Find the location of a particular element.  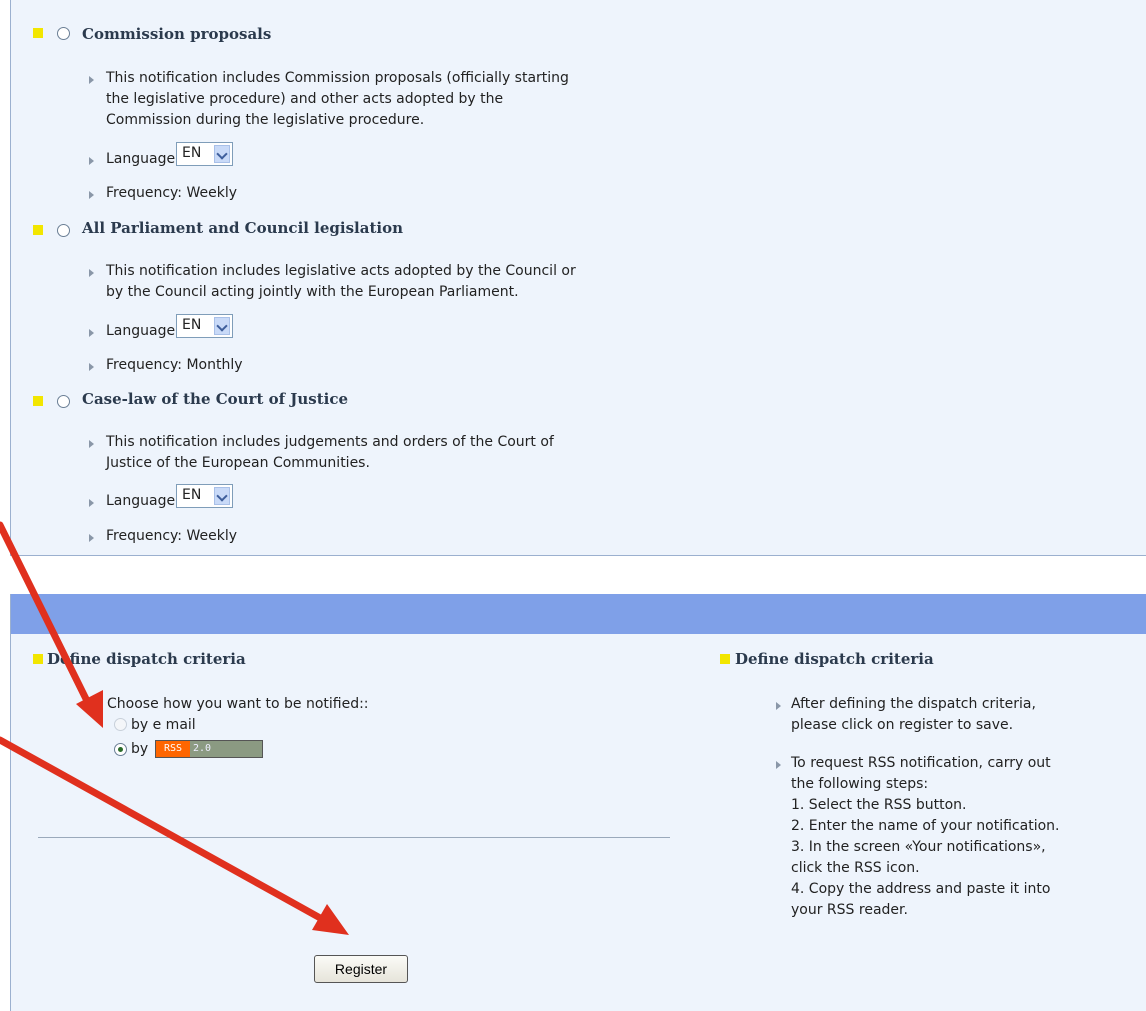

annotation-arrow-to-email is located at coordinates (47, 616).